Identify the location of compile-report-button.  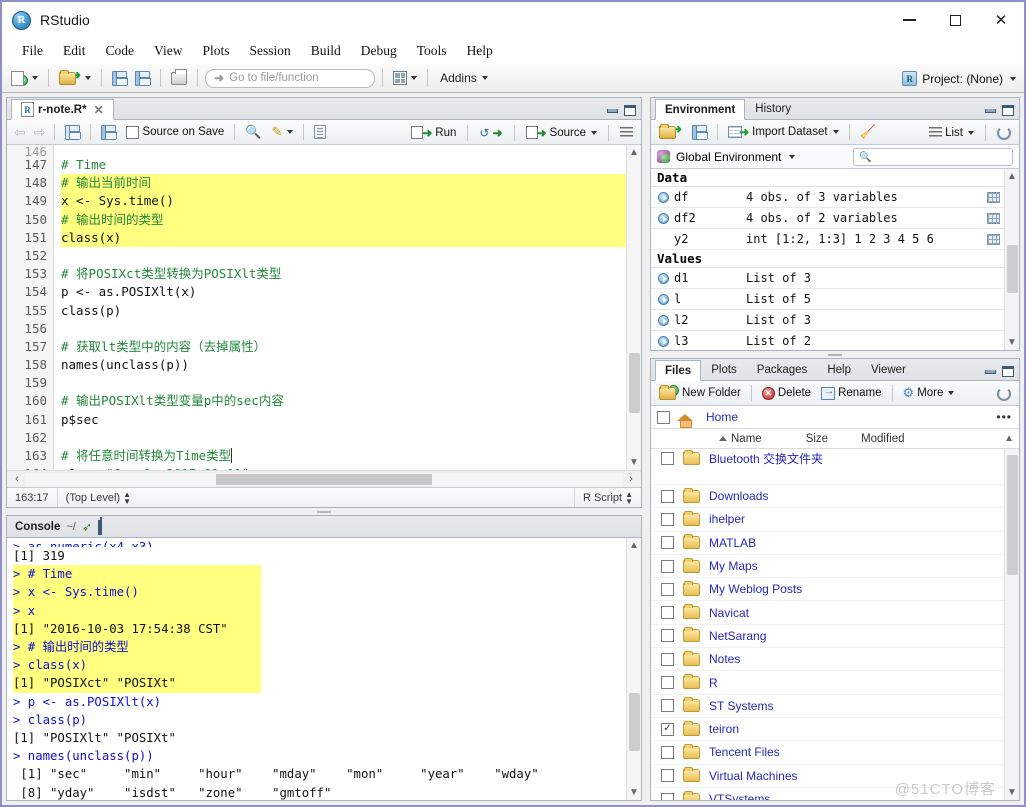
(320, 132).